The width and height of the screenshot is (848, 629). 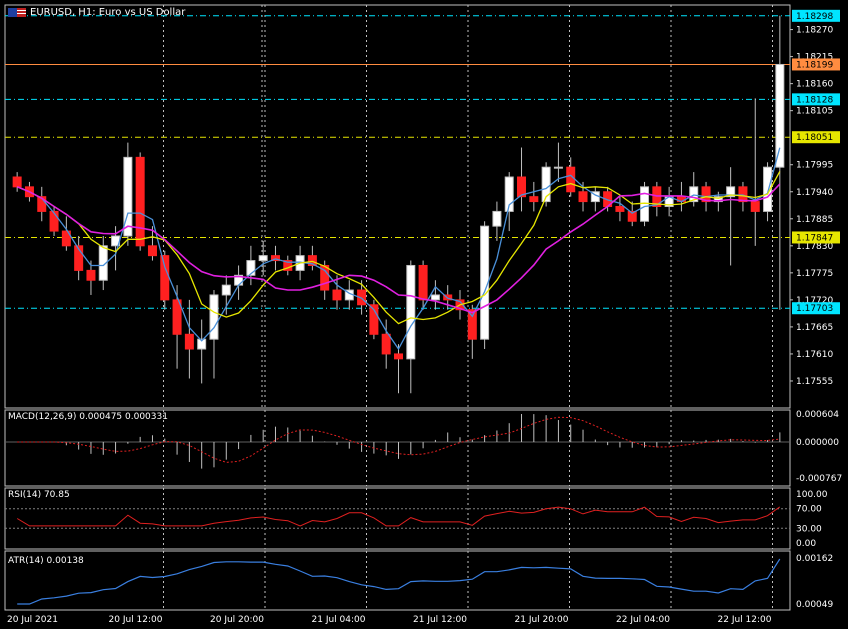 What do you see at coordinates (339, 620) in the screenshot?
I see `time-axis-label: 21 Jul 04:00` at bounding box center [339, 620].